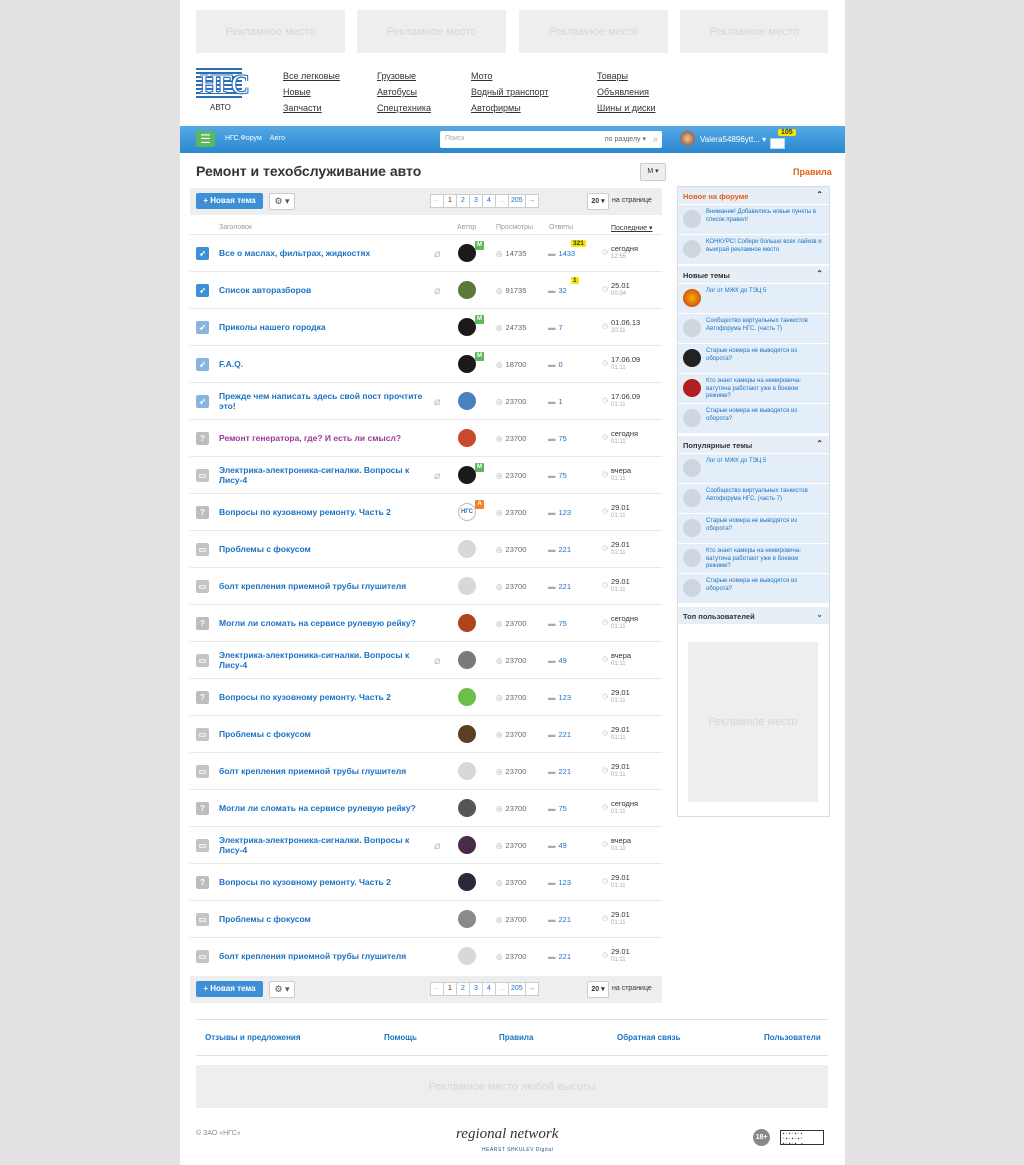 This screenshot has width=1024, height=1165. What do you see at coordinates (593, 31) in the screenshot?
I see `ad-slot-3: Рекламное место` at bounding box center [593, 31].